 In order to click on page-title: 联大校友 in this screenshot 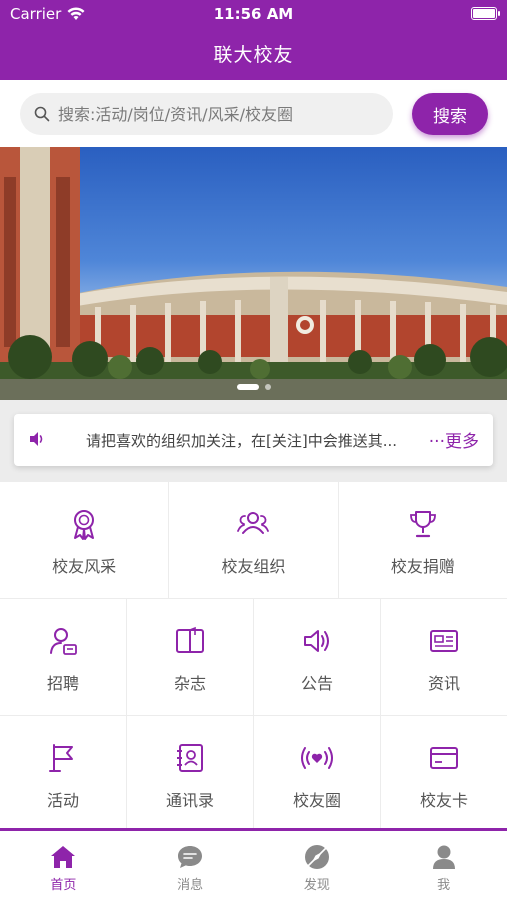, I will do `click(253, 55)`.